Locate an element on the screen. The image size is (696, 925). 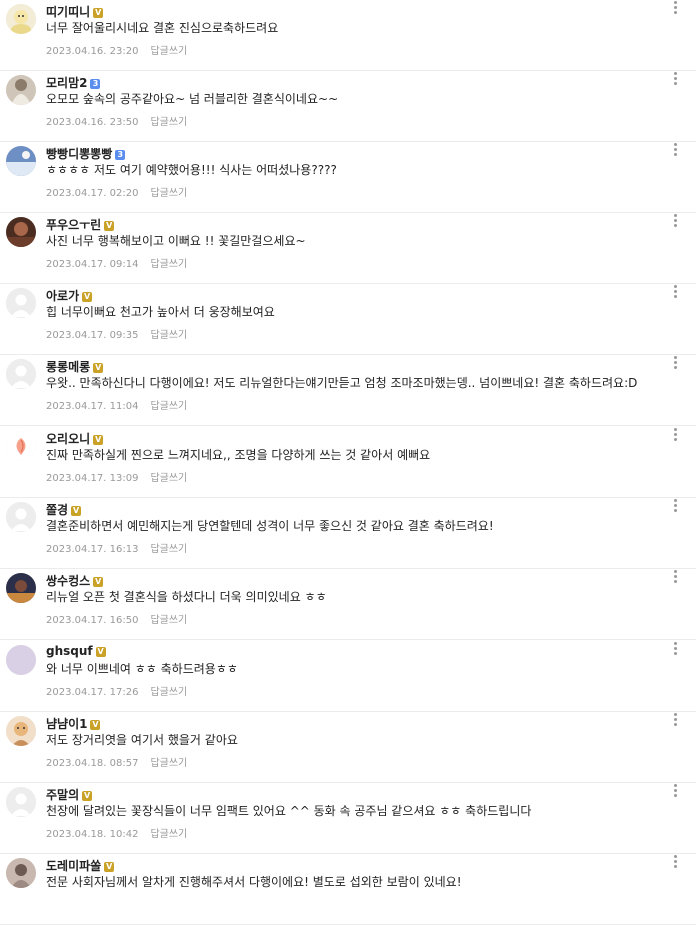
comment-meta: 2023.04.16. 23:50 답글쓰기 is located at coordinates (116, 120).